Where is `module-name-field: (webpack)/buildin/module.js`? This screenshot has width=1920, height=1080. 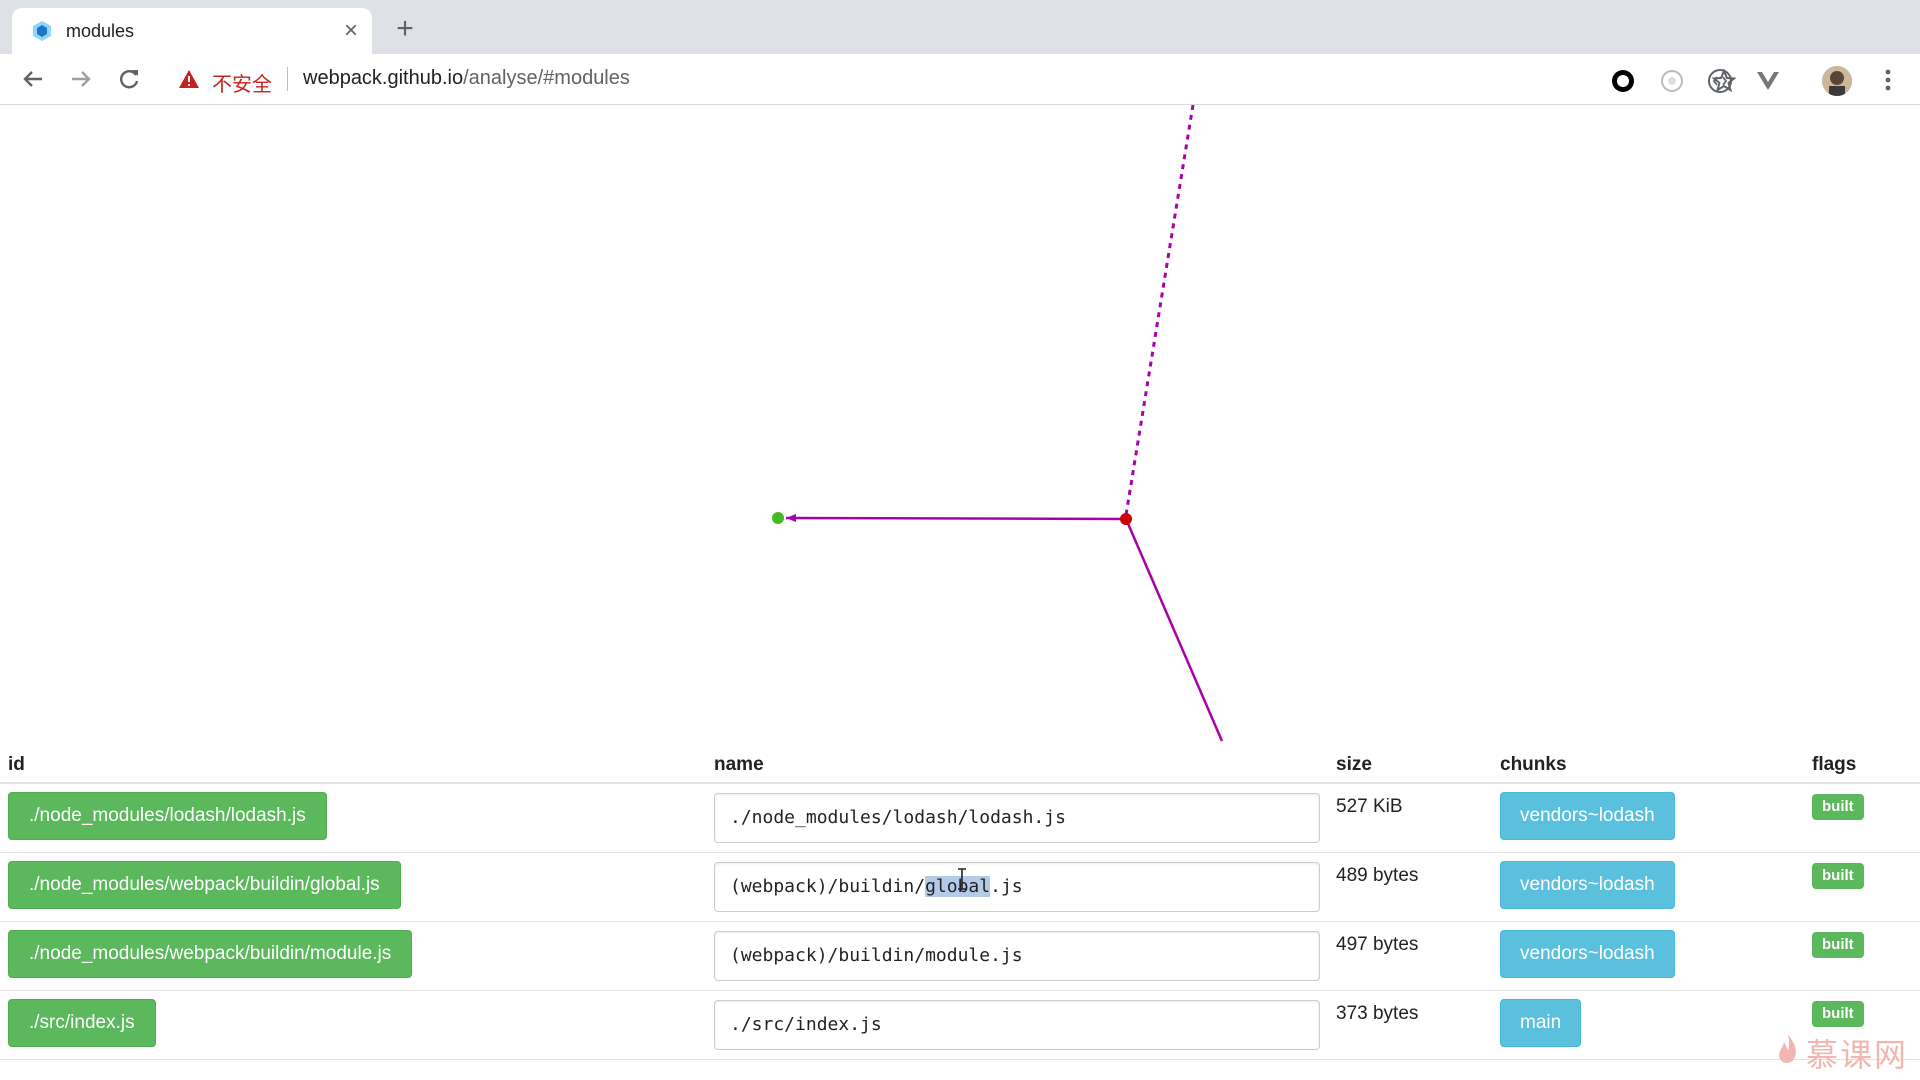 module-name-field: (webpack)/buildin/module.js is located at coordinates (1017, 956).